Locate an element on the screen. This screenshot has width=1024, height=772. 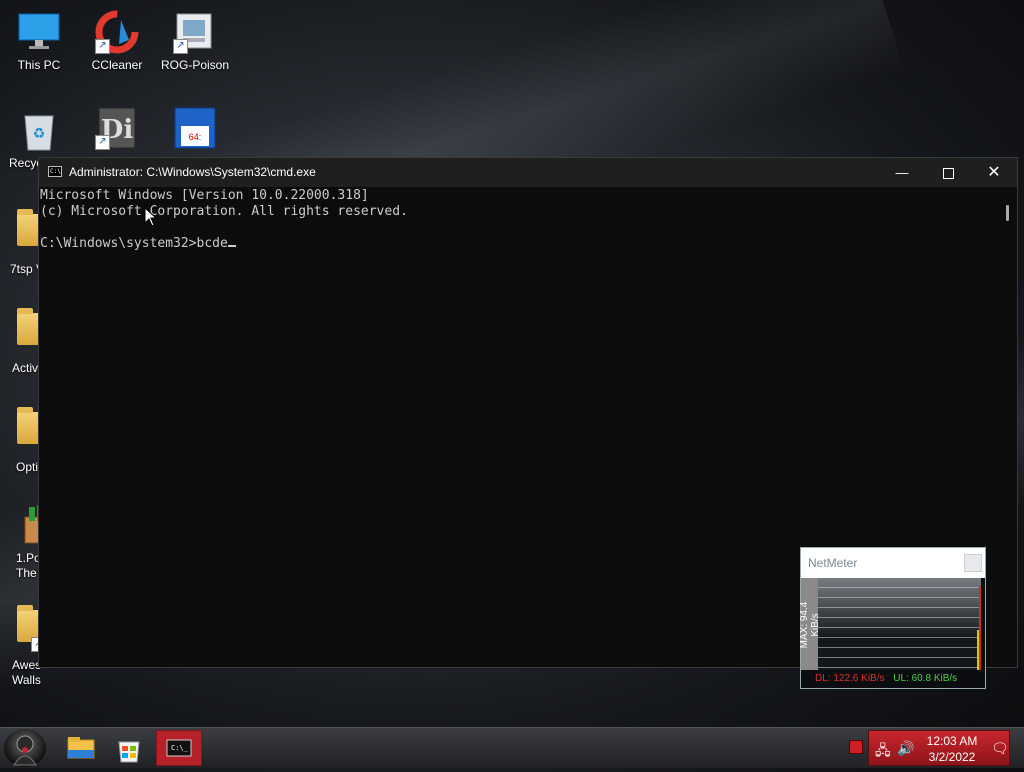
notification-icon: 🗨 is located at coordinates (1000, 748).